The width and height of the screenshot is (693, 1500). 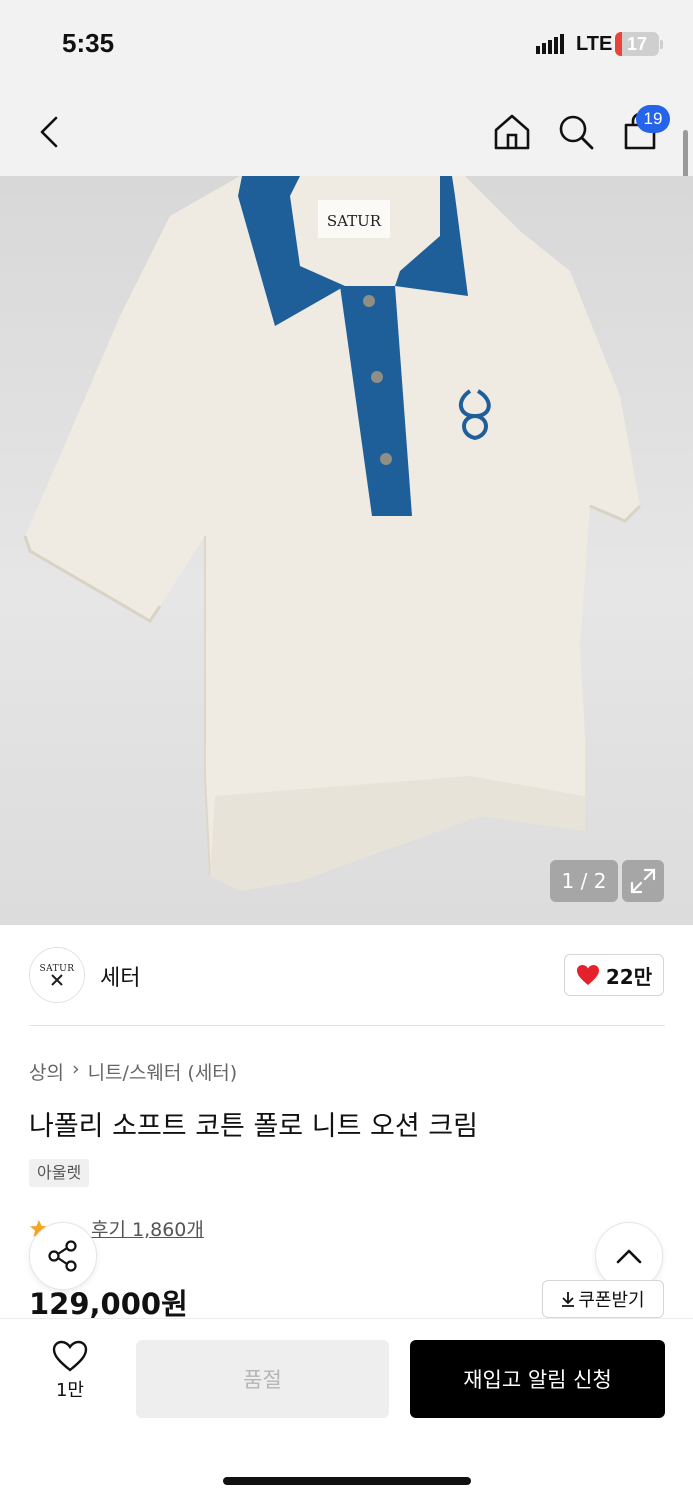 What do you see at coordinates (70, 1356) in the screenshot?
I see `heart-icon` at bounding box center [70, 1356].